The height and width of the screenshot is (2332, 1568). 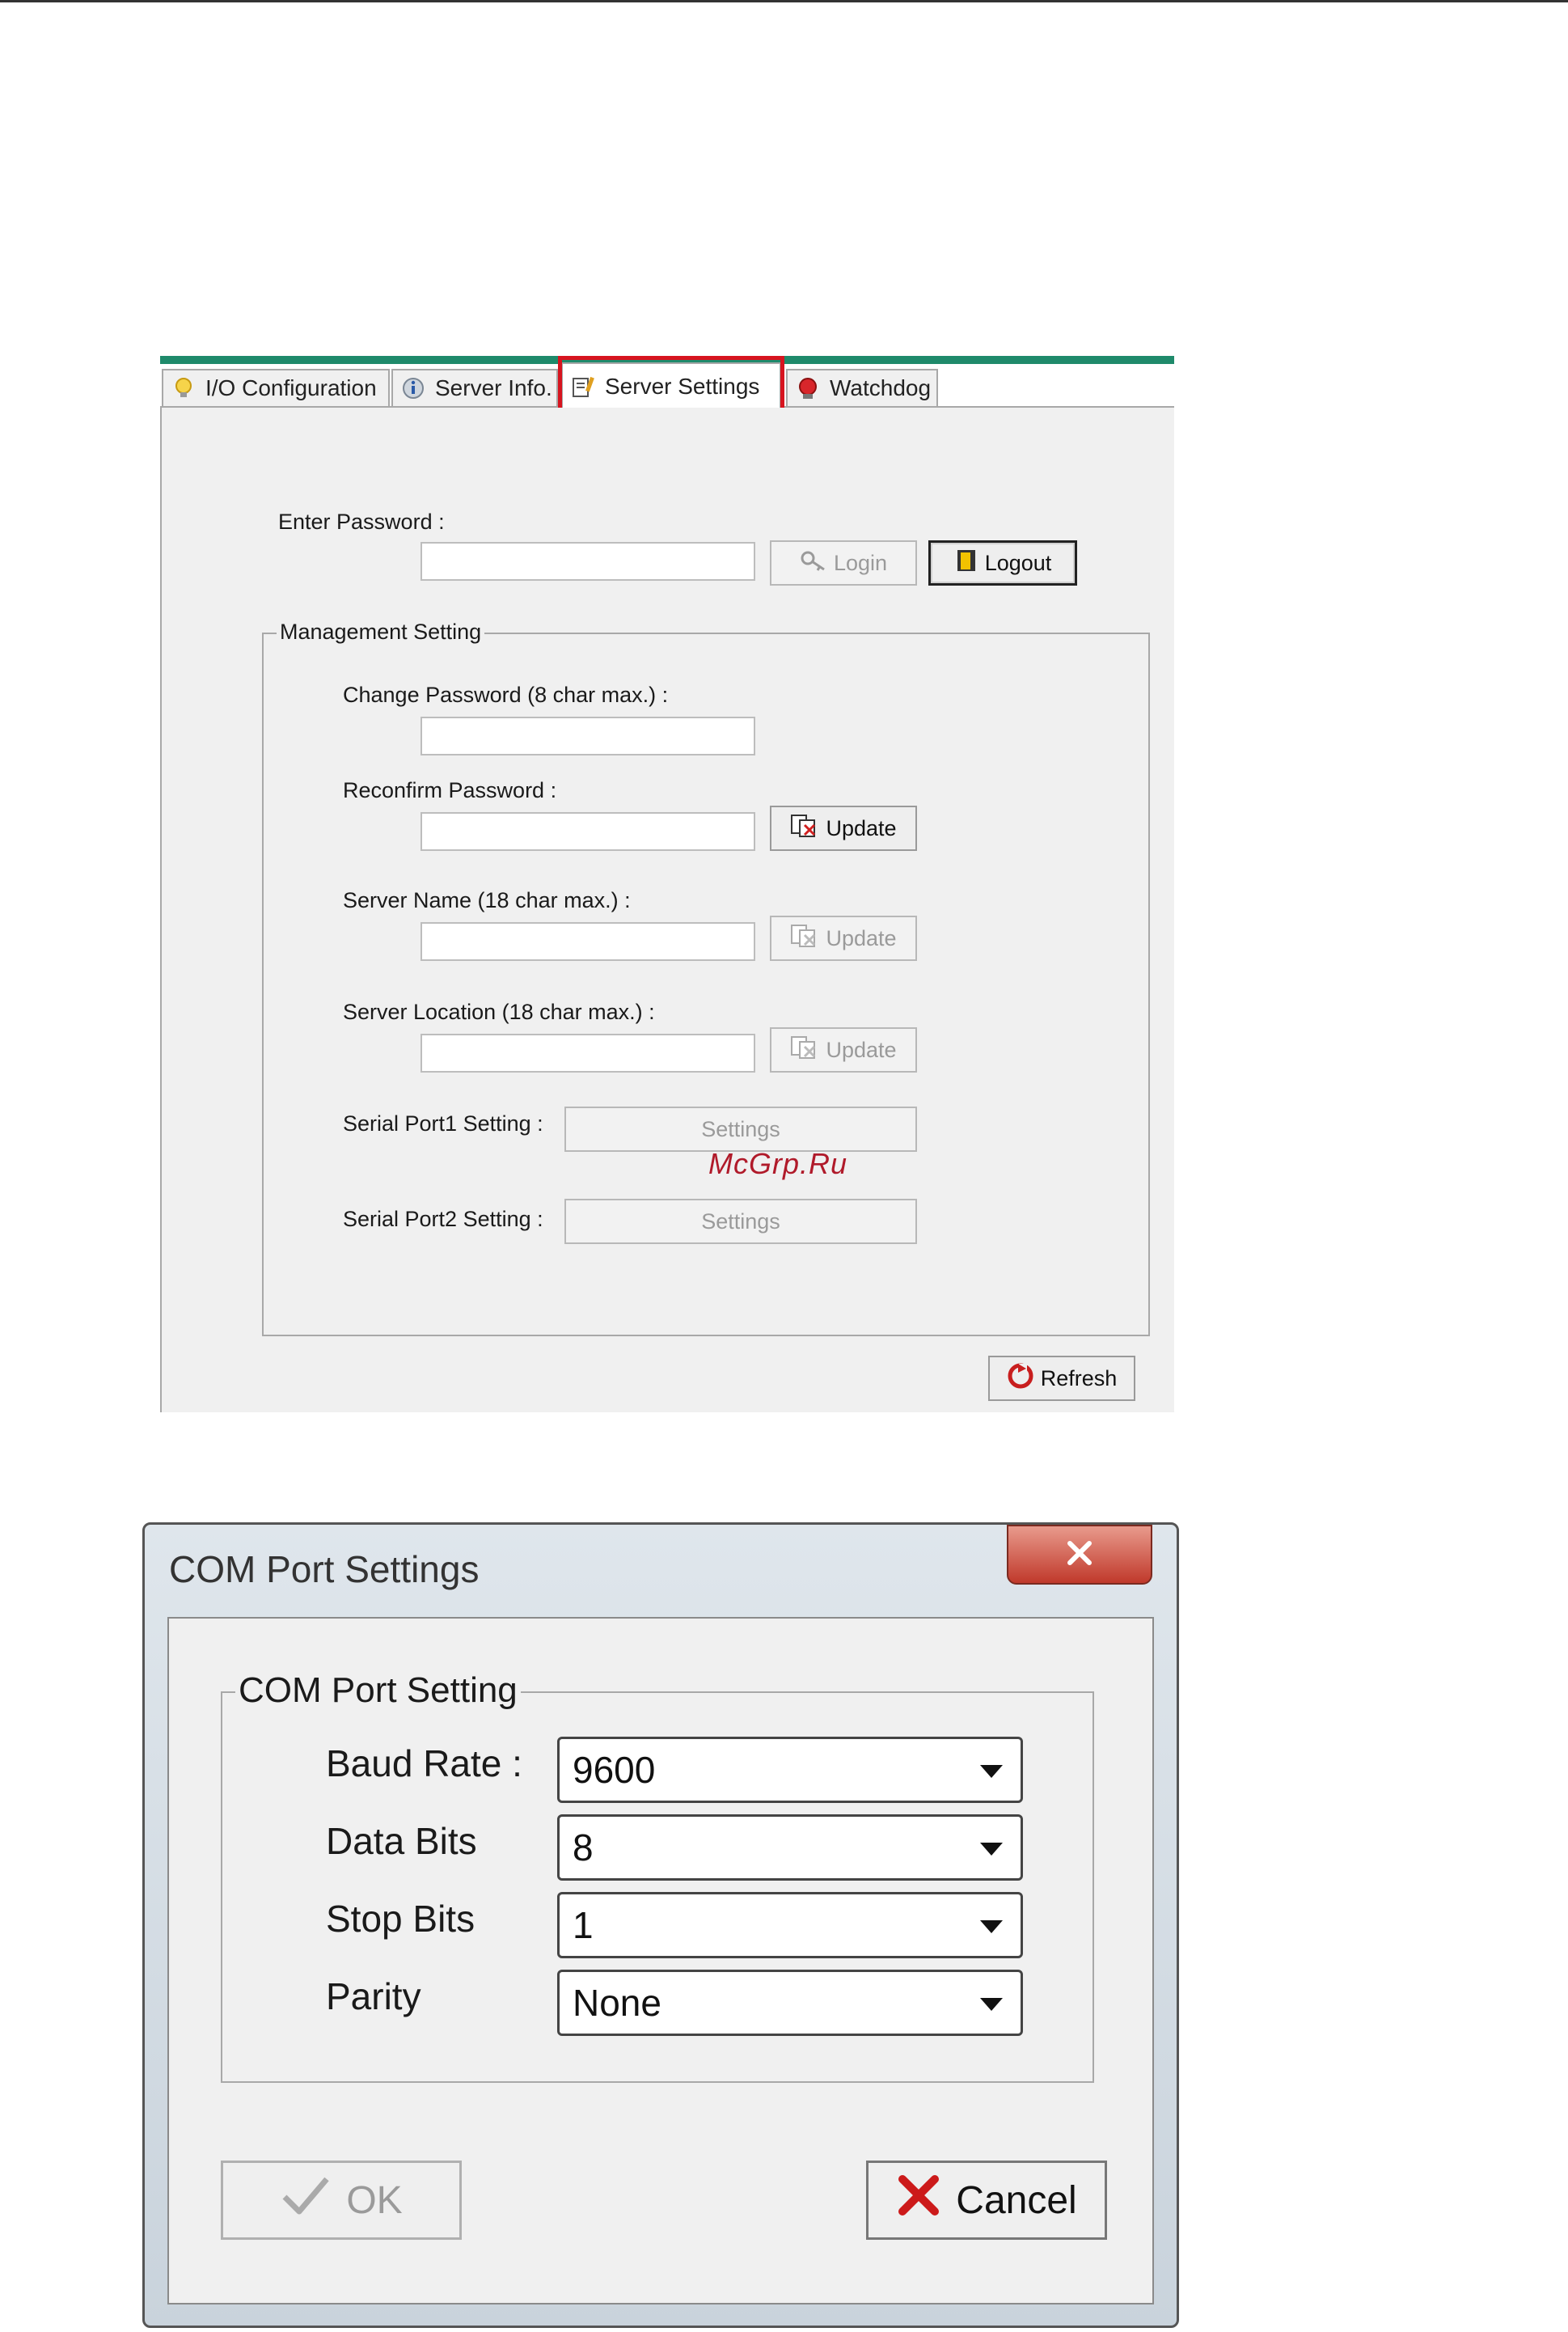 What do you see at coordinates (450, 790) in the screenshot?
I see `reconfirm-password-label: Reconfirm Password :` at bounding box center [450, 790].